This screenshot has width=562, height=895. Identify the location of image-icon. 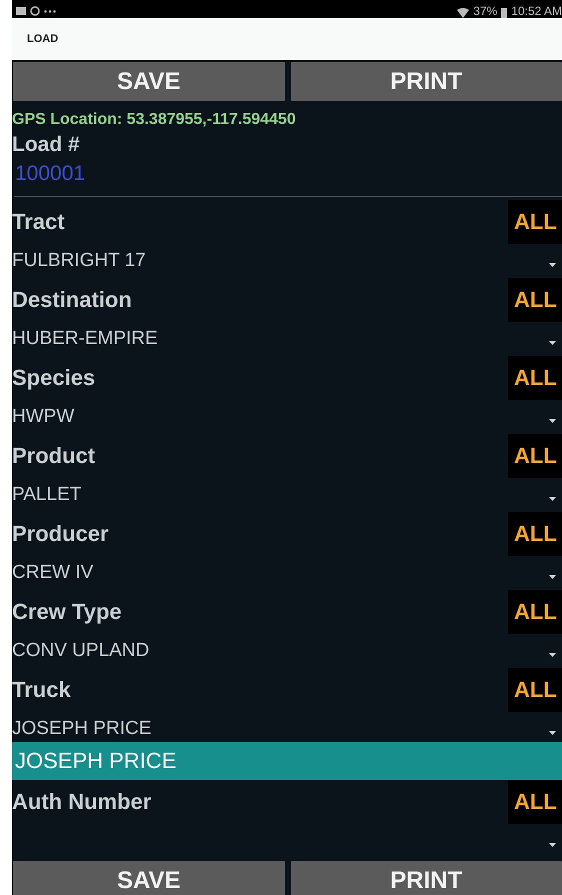
(21, 11).